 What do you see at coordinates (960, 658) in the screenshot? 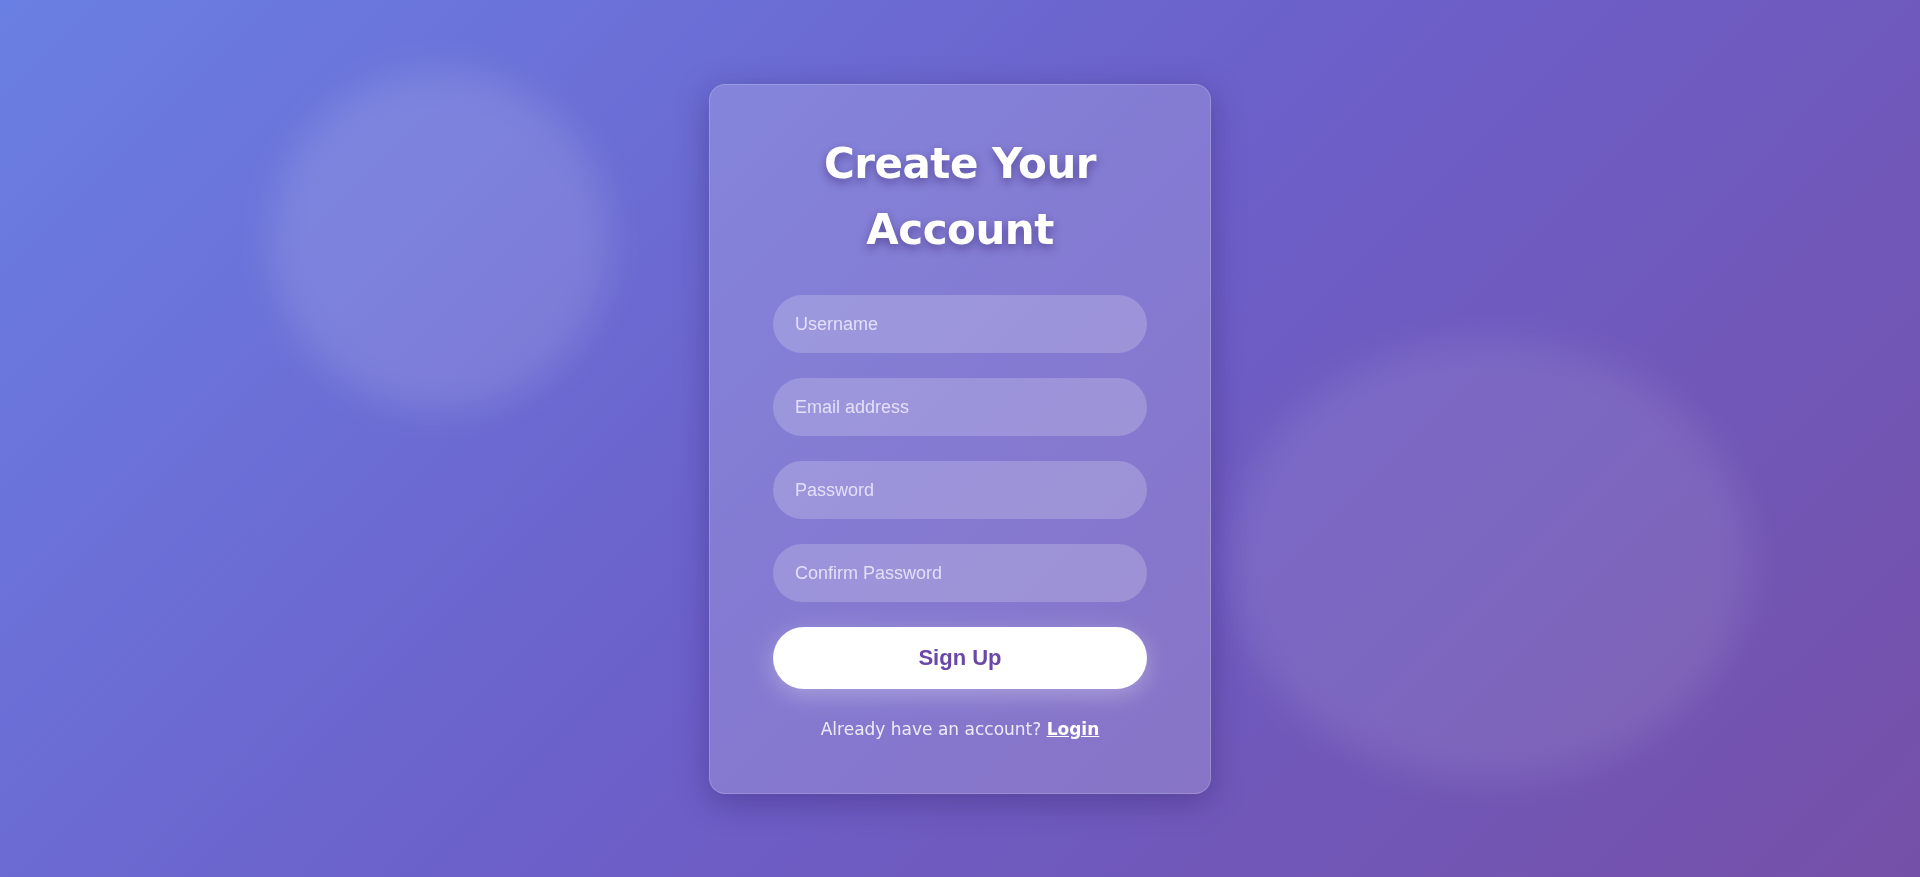
I see `sign-up-button: Sign Up` at bounding box center [960, 658].